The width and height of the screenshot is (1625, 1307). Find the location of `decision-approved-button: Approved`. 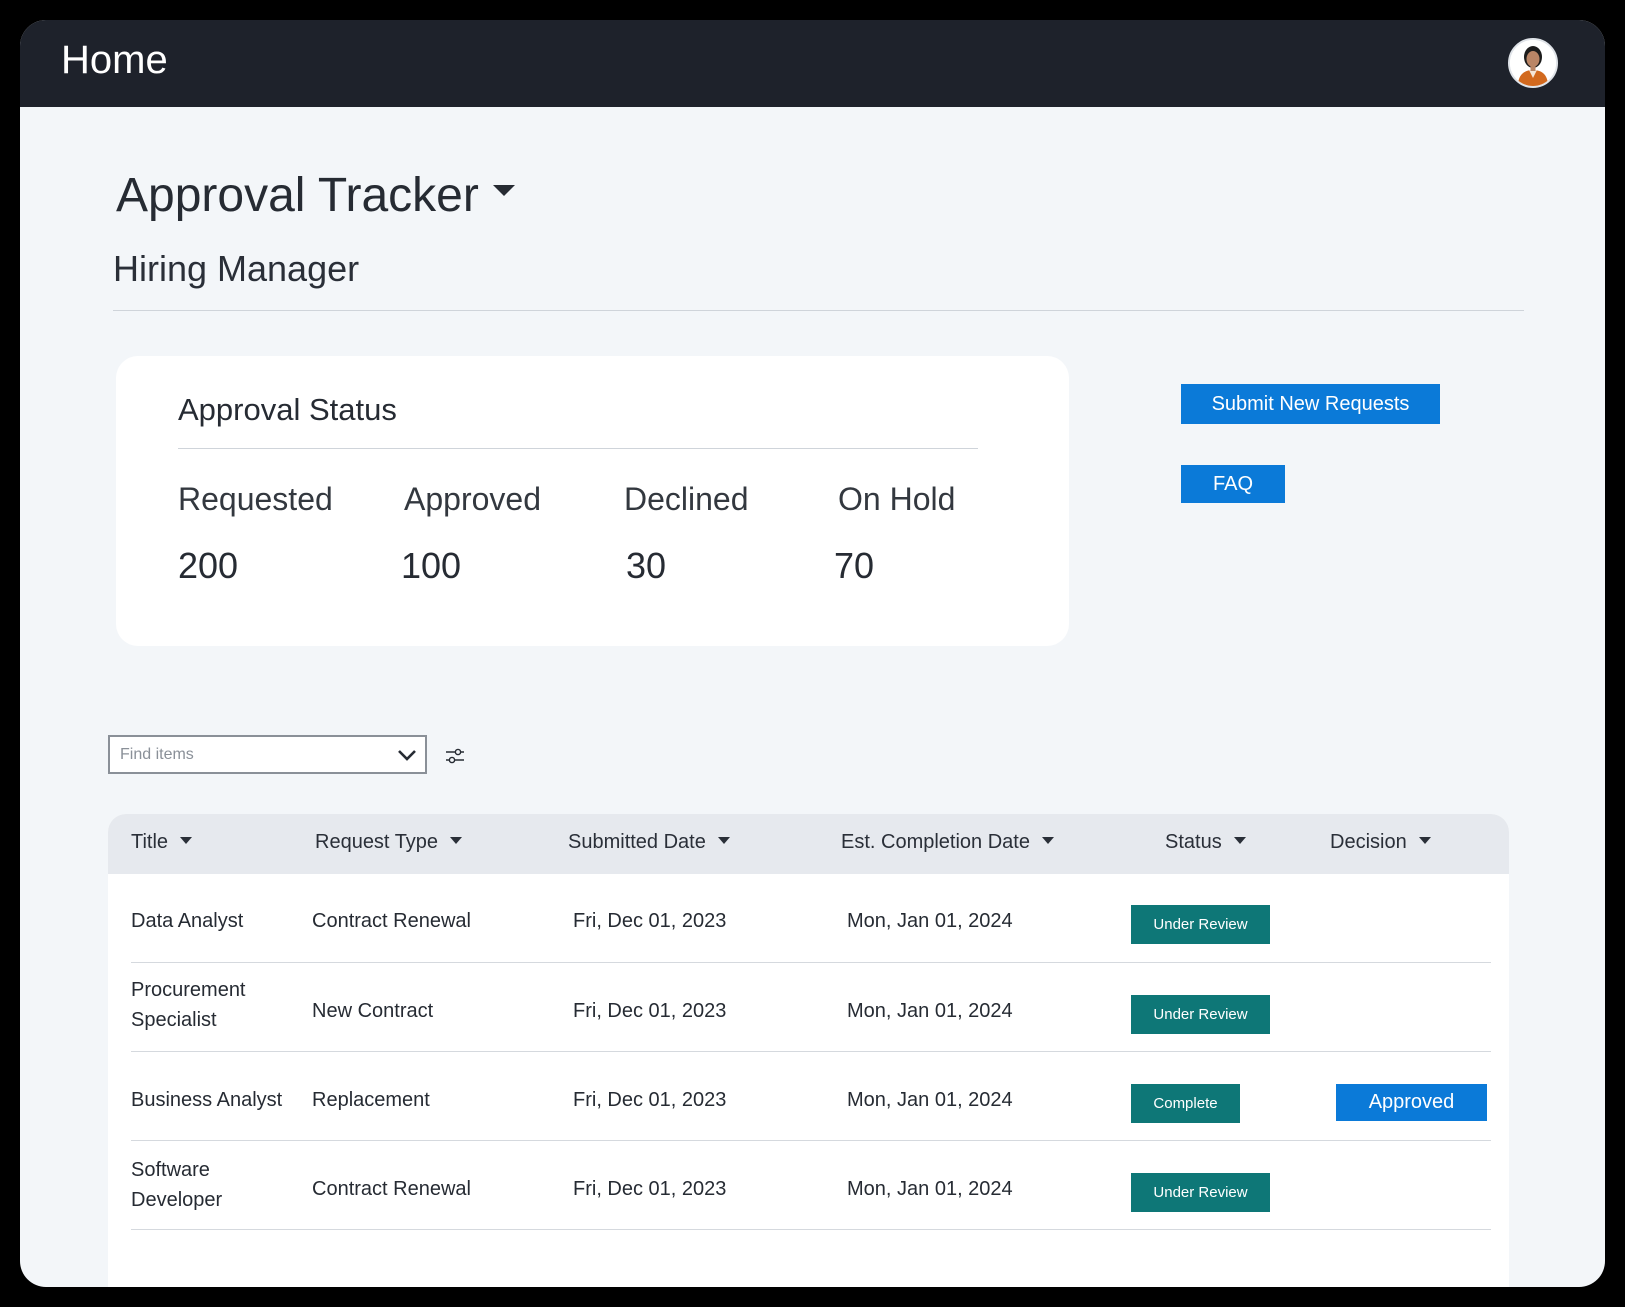

decision-approved-button: Approved is located at coordinates (1411, 1102).